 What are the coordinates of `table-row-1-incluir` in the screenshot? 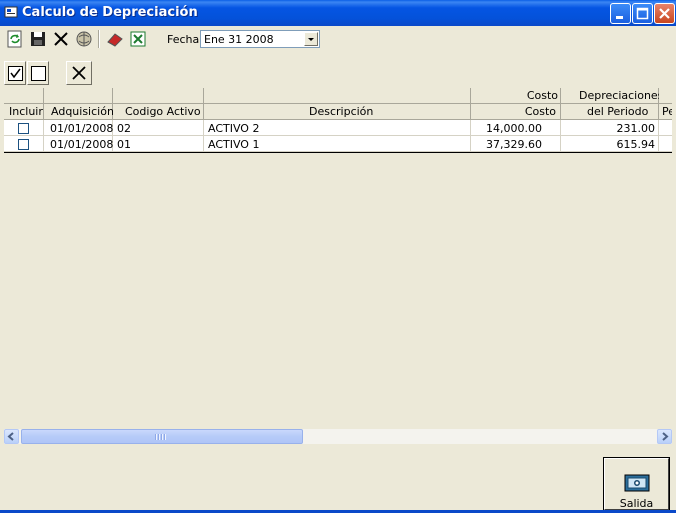 It's located at (24, 128).